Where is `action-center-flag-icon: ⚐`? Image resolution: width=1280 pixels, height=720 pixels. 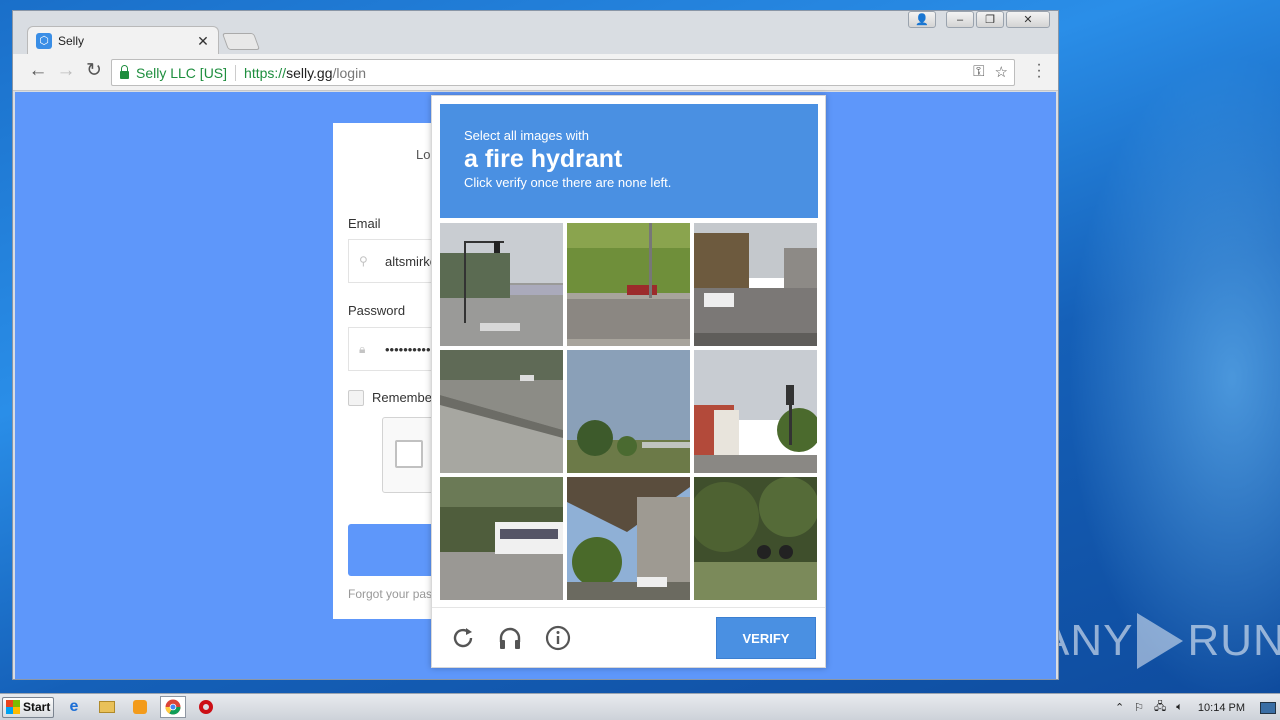
action-center-flag-icon: ⚐ is located at coordinates (1139, 707).